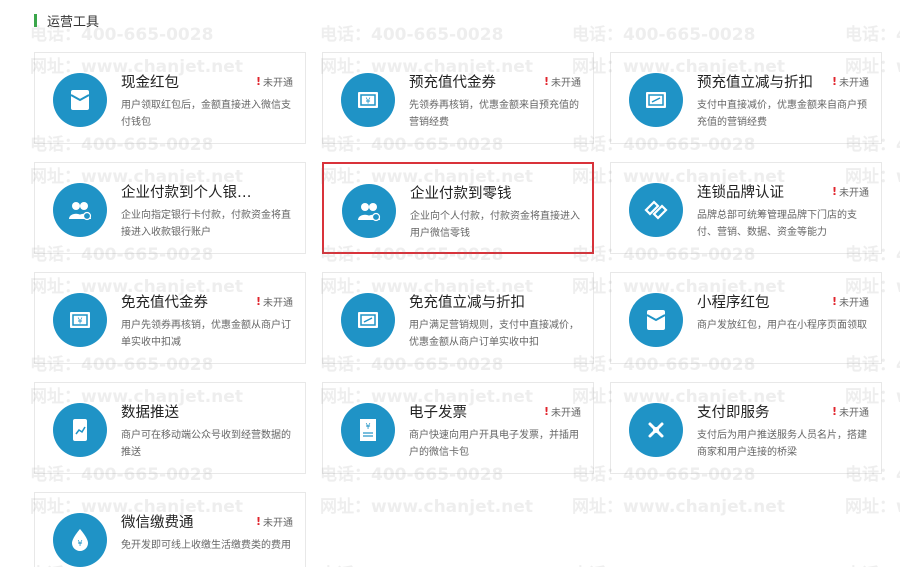 Image resolution: width=900 pixels, height=567 pixels. What do you see at coordinates (777, 224) in the screenshot?
I see `tool-card-description: 品牌总部可统筹管理品牌下门店的支付、营销、数据、资金等能力` at bounding box center [777, 224].